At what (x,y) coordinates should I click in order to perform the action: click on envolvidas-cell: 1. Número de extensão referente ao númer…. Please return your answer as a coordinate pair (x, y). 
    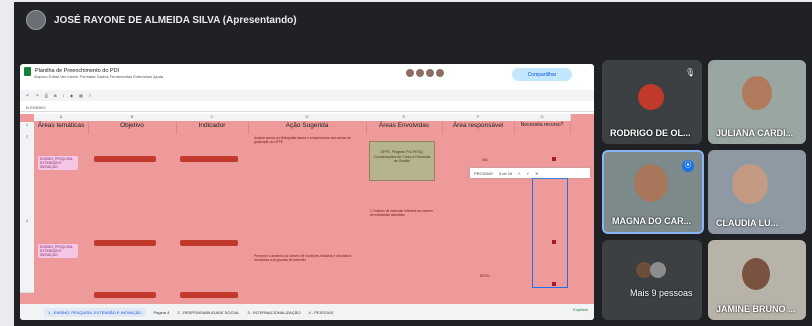
    Looking at the image, I should click on (403, 246).